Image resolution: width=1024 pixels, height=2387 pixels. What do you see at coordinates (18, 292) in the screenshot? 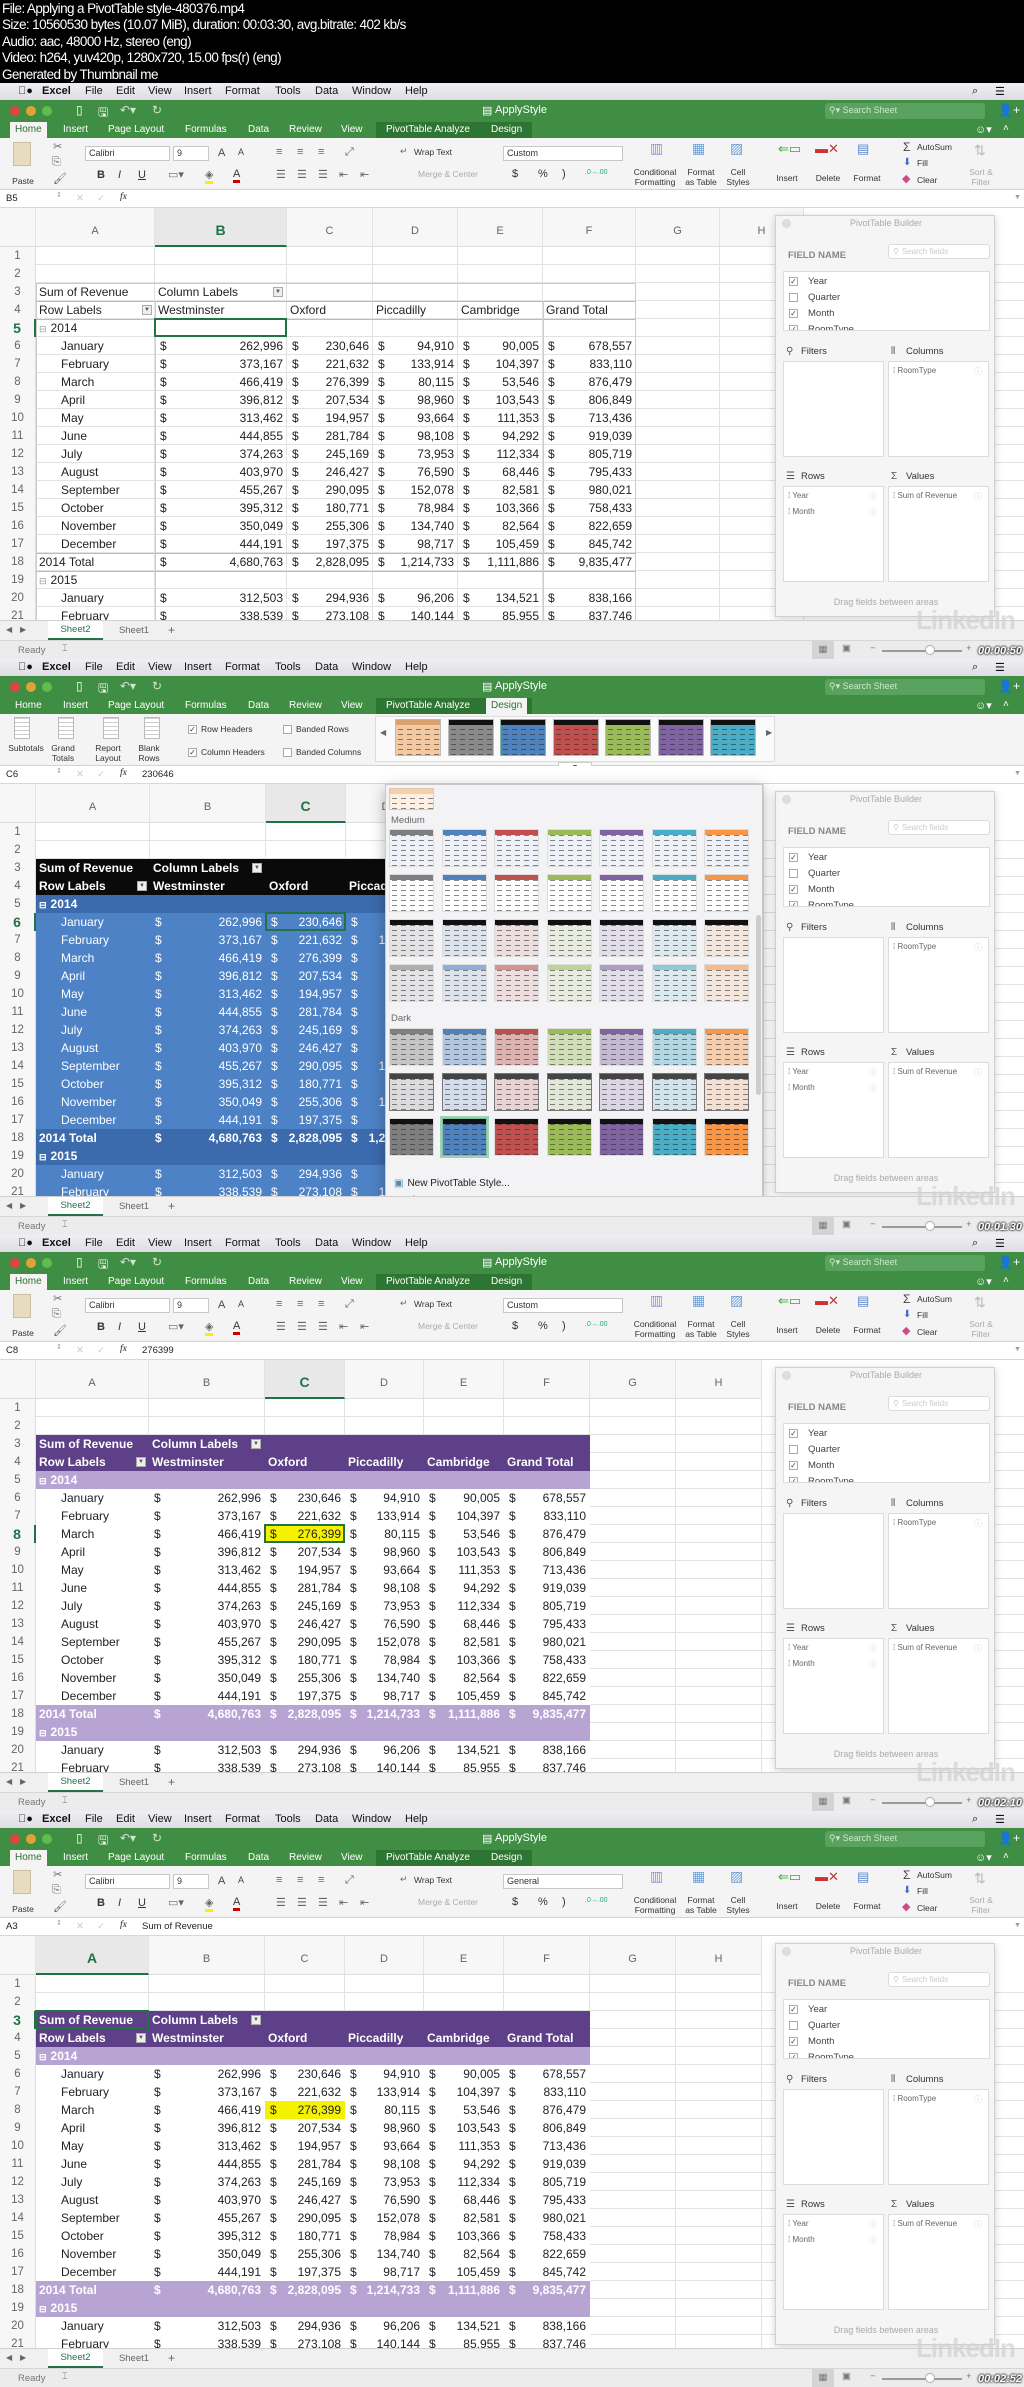
I see `row-header: 3` at bounding box center [18, 292].